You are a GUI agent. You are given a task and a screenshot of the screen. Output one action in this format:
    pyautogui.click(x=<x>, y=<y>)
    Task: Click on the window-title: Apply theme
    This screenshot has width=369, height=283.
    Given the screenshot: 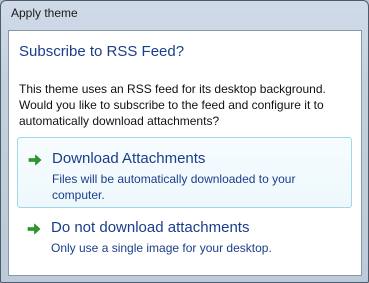 What is the action you would take?
    pyautogui.click(x=44, y=13)
    